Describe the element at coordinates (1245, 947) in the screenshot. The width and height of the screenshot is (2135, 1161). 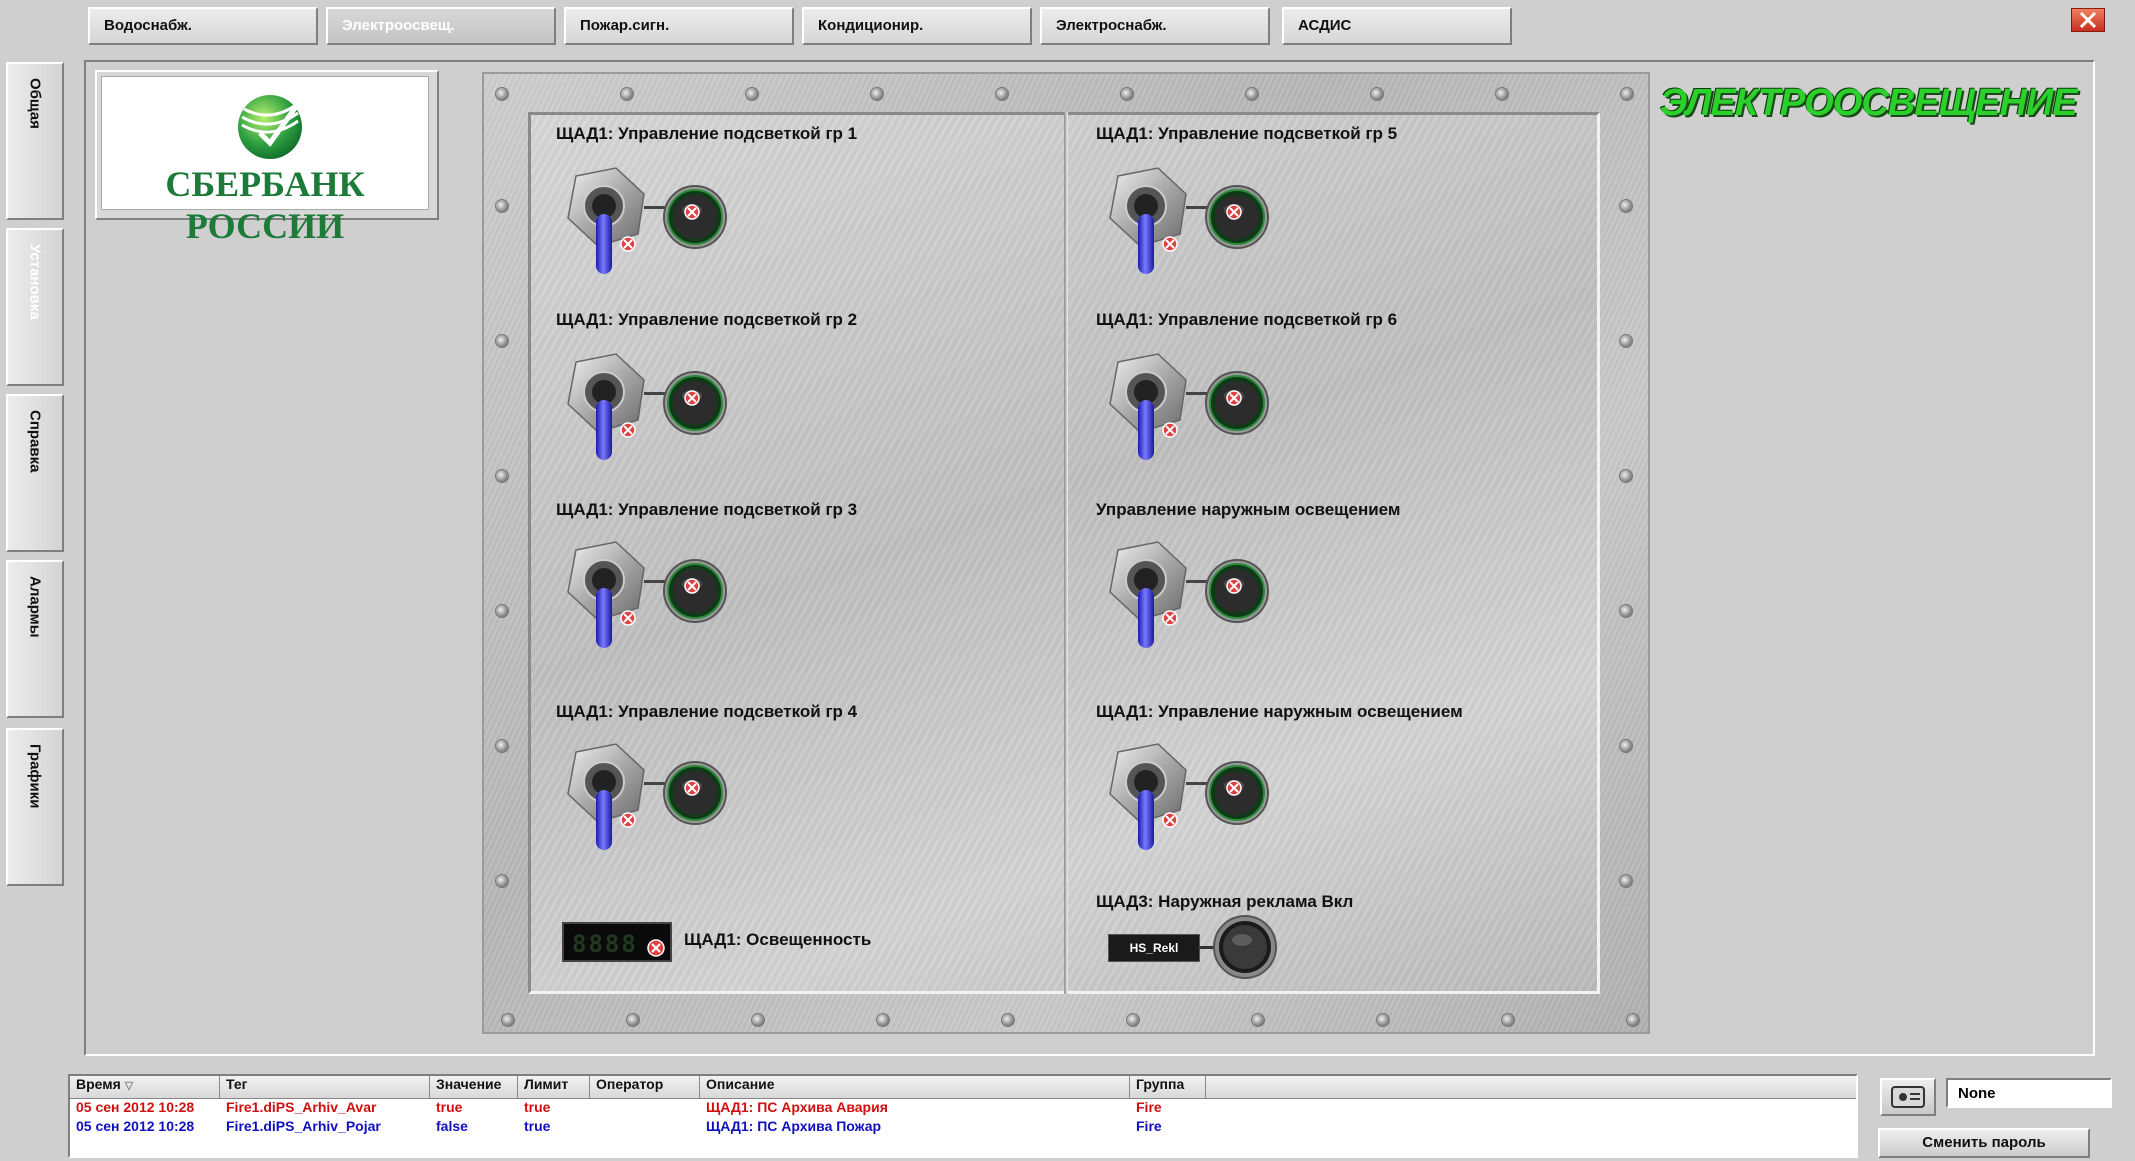
I see `ad-indicator-lamp` at that location.